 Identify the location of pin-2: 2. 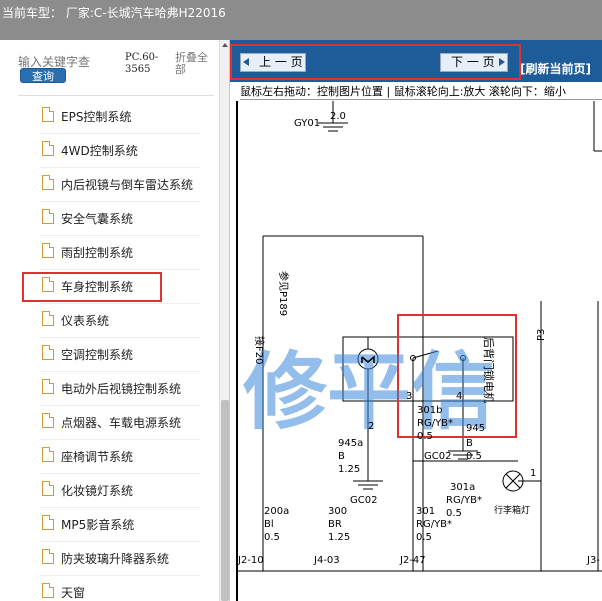
(371, 426).